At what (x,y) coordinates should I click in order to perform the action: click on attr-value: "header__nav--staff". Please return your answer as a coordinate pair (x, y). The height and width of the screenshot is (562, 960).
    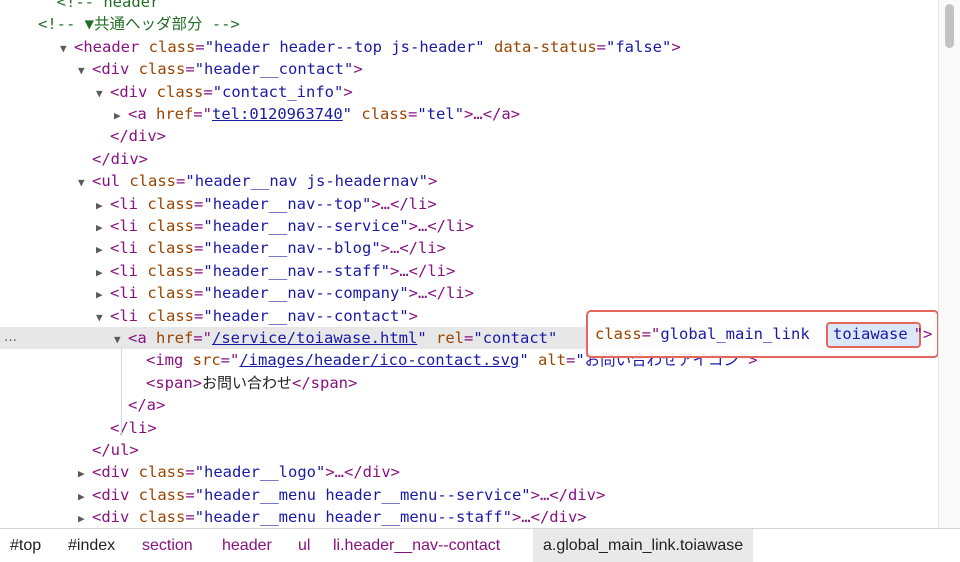
    Looking at the image, I should click on (296, 270).